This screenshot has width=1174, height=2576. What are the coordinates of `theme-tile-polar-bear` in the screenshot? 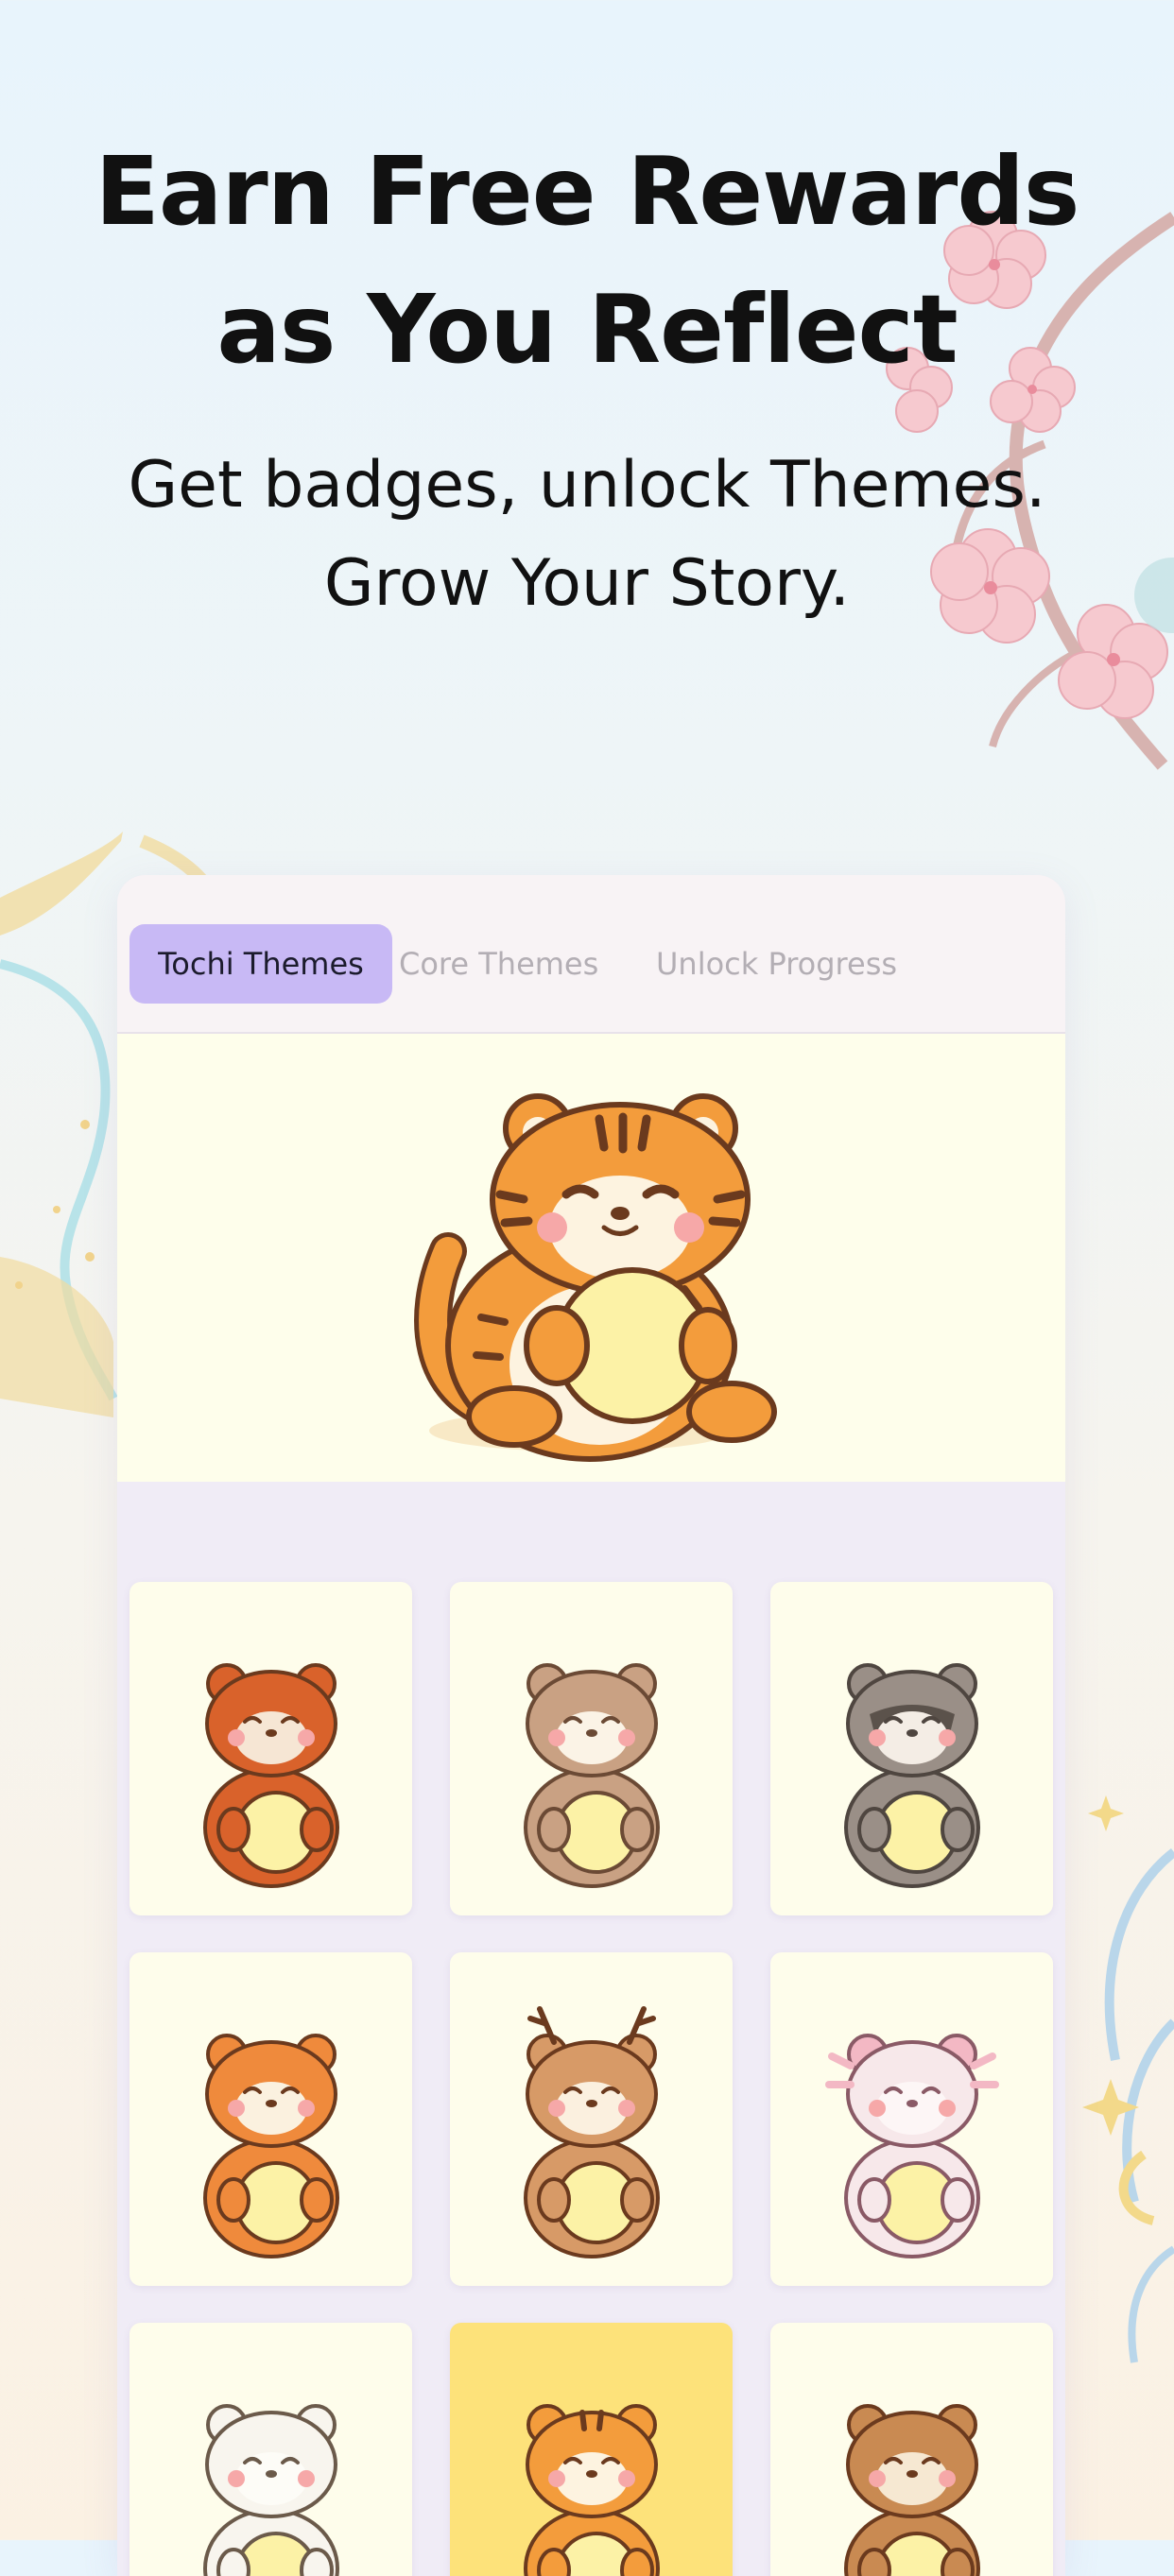 It's located at (270, 2449).